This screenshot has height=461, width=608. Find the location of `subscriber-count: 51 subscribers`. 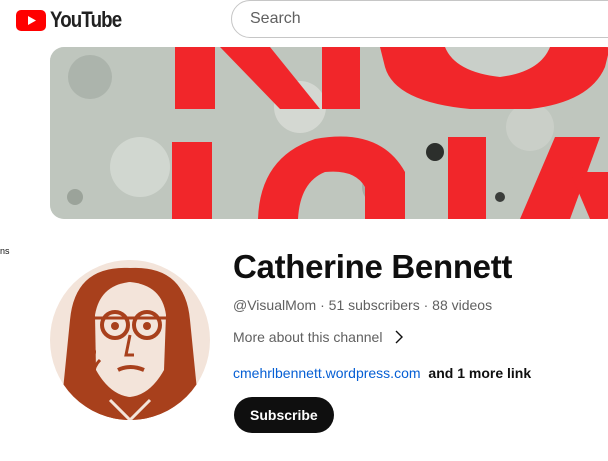

subscriber-count: 51 subscribers is located at coordinates (374, 305).